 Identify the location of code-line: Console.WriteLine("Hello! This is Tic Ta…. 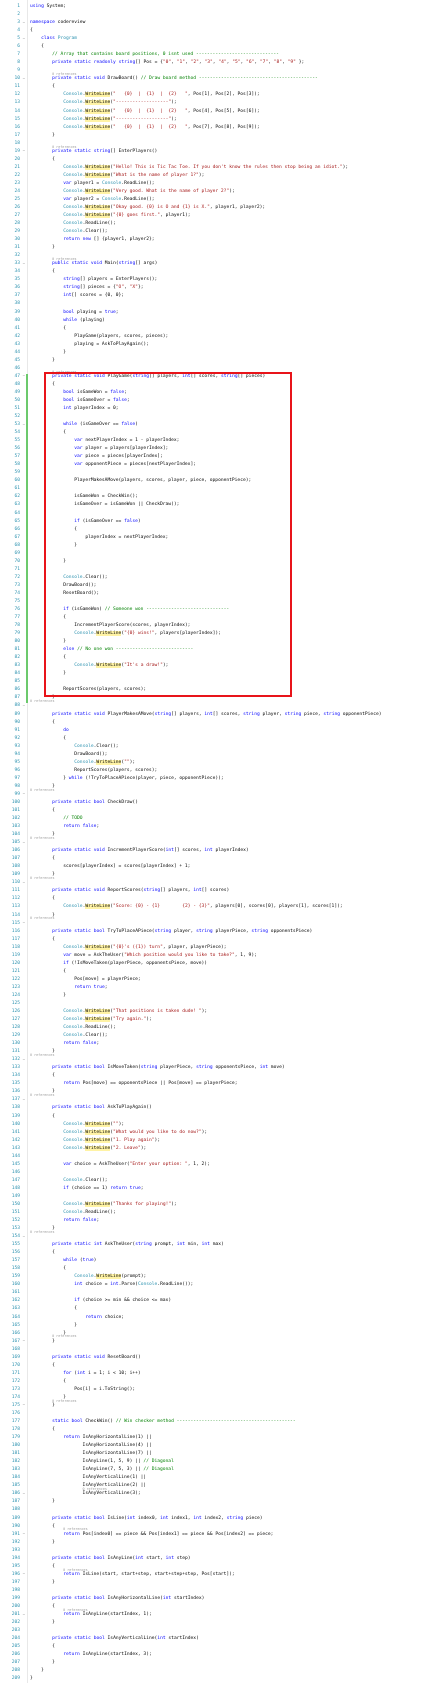
(189, 167).